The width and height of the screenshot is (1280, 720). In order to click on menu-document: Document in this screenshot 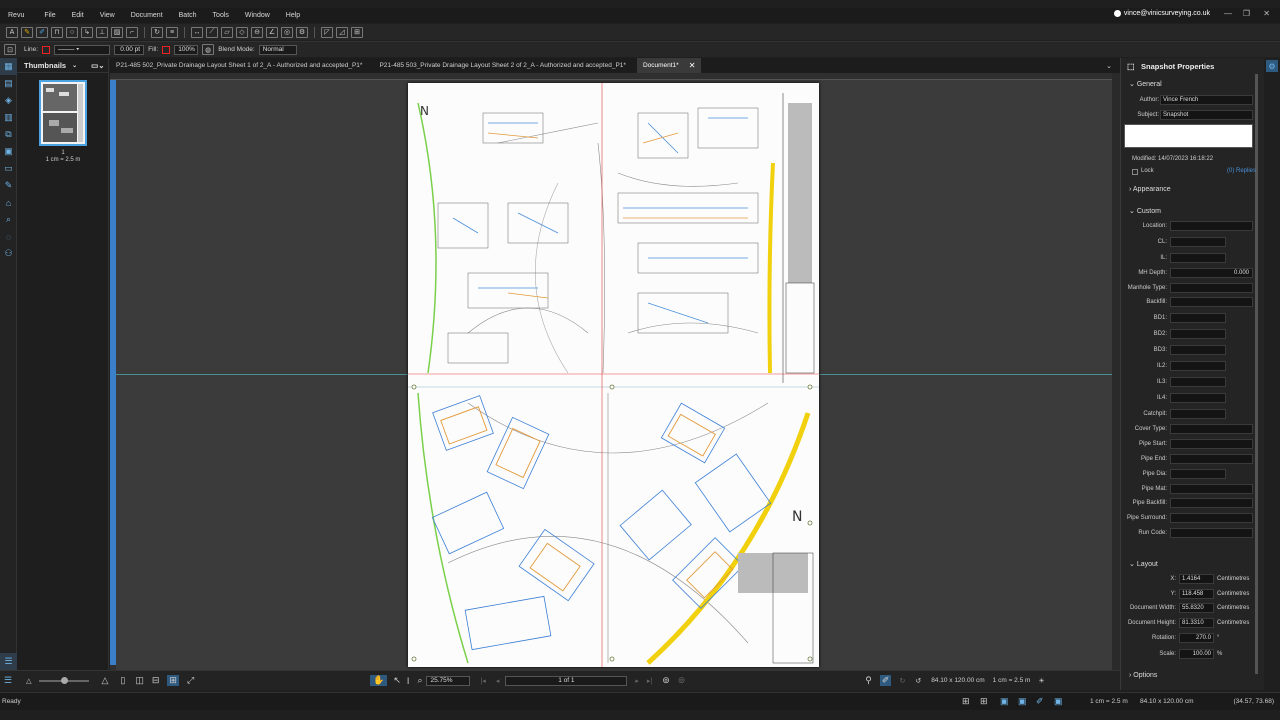, I will do `click(147, 15)`.